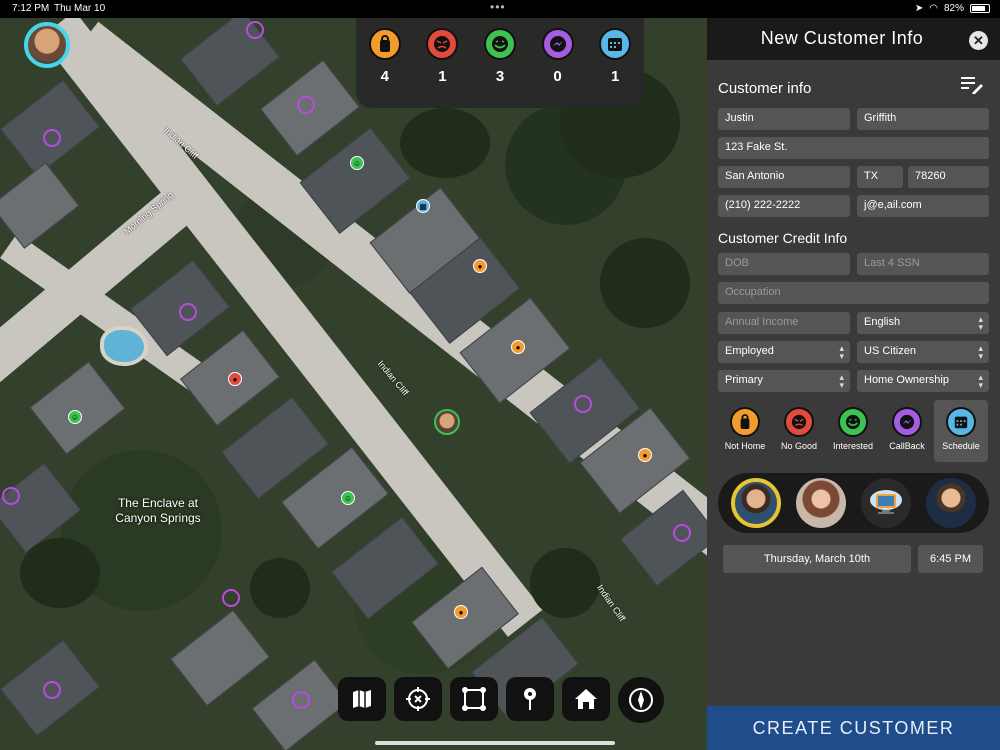 This screenshot has width=1000, height=750. Describe the element at coordinates (923, 352) in the screenshot. I see `citizenship-select: US Citizen ▴ ▾` at that location.